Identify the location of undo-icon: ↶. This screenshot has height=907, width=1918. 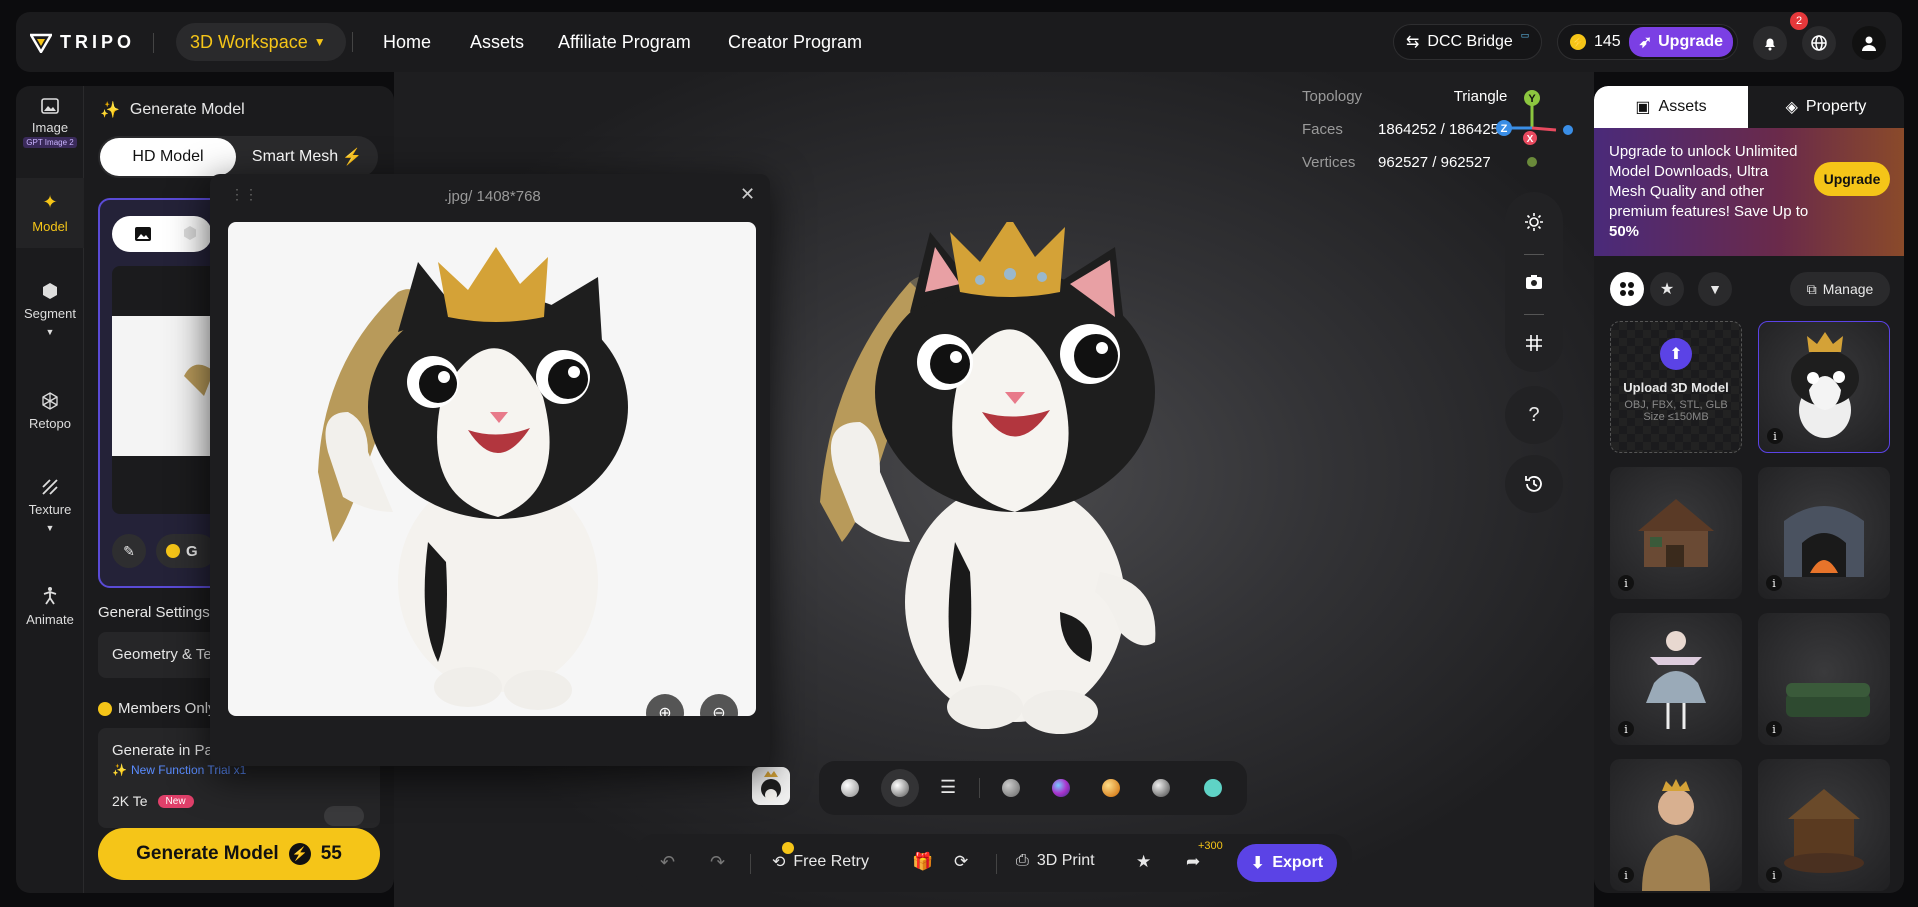
(667, 862).